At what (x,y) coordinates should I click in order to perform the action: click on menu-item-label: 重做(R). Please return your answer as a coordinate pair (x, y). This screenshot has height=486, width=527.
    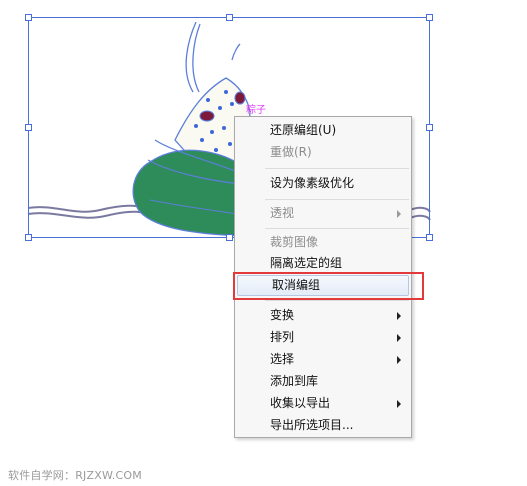
    Looking at the image, I should click on (291, 152).